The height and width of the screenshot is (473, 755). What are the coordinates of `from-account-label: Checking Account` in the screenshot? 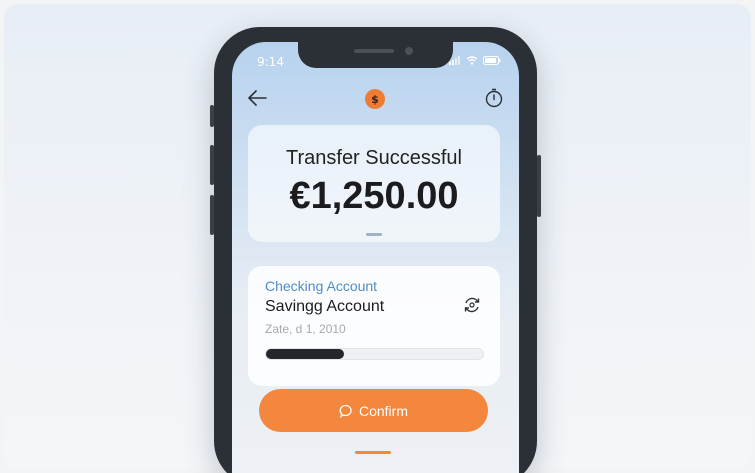 It's located at (321, 286).